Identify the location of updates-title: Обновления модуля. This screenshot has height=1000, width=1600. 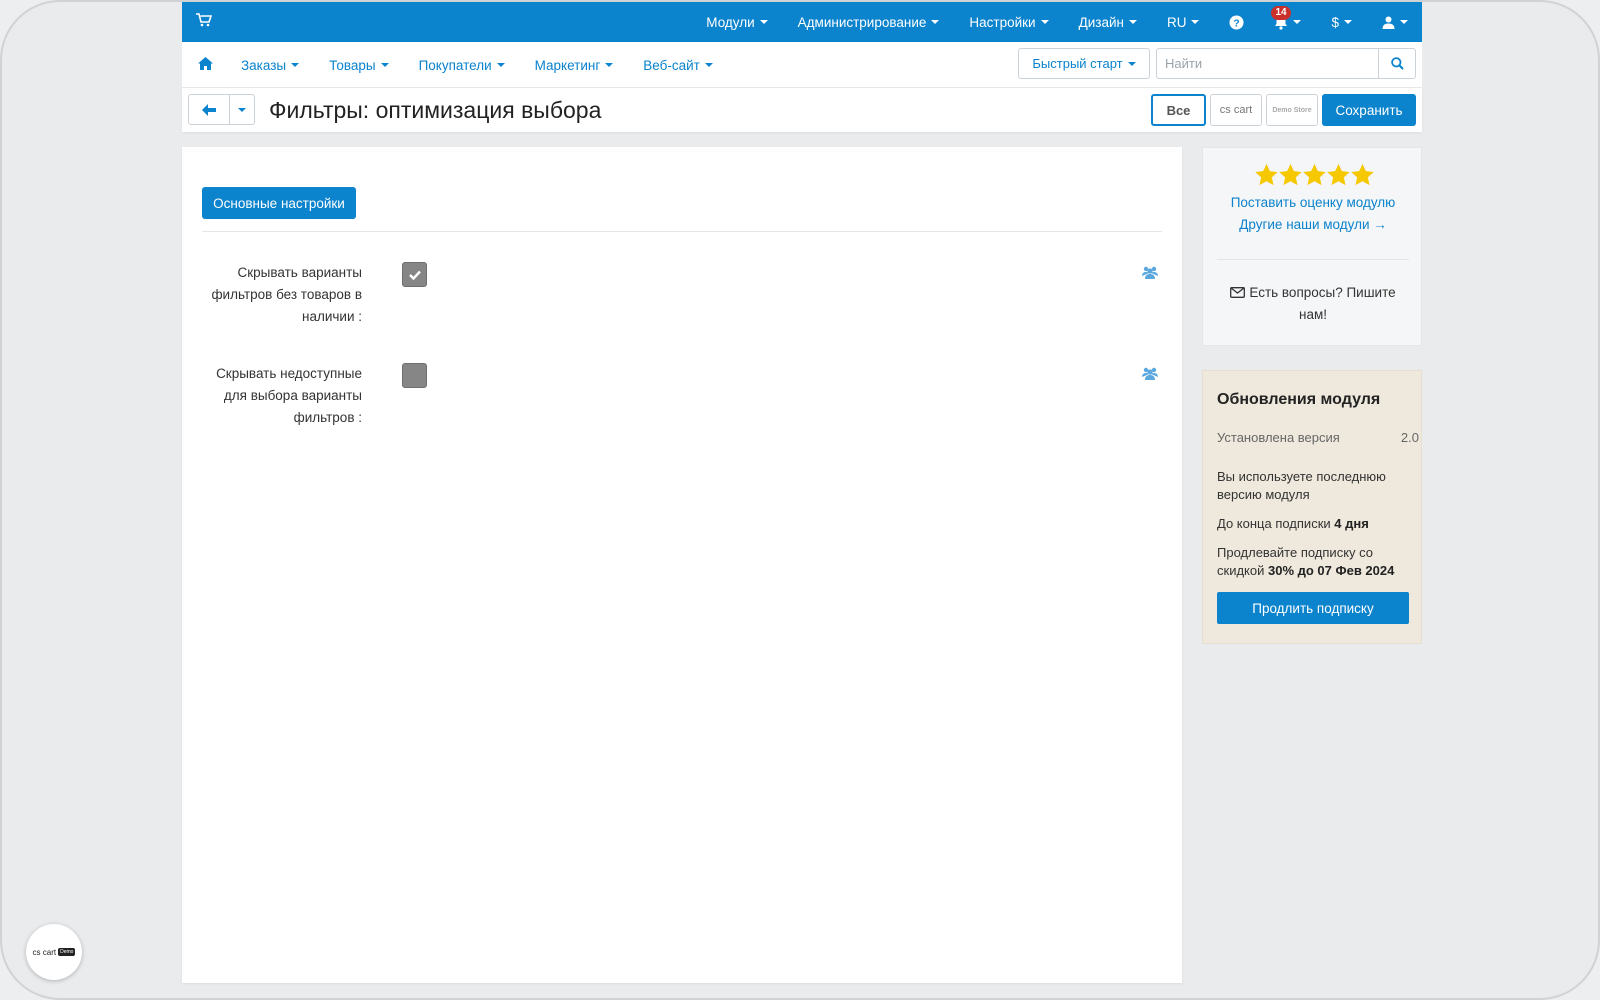
(1299, 399).